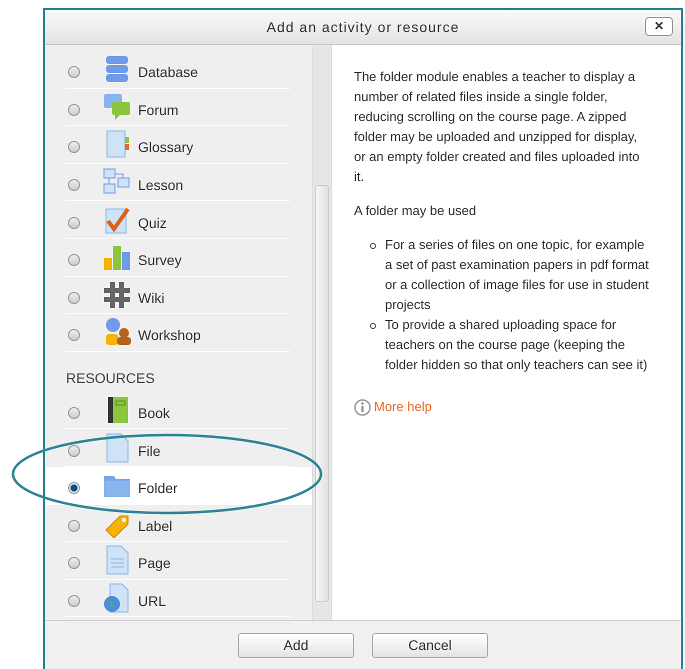  What do you see at coordinates (497, 127) in the screenshot?
I see `description-text: The folder module enables a teacher to display a number of related files inside a single folder, reducing scrolling on the course page. A zipped folder may be uploaded and unzipped for display, or an empty folder created and files uploaded into it.` at bounding box center [497, 127].